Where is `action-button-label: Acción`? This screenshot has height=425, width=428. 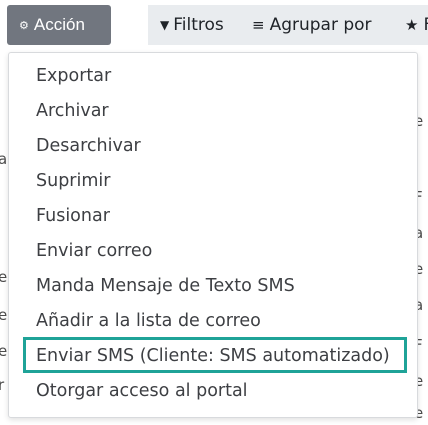
action-button-label: Acción is located at coordinates (59, 24).